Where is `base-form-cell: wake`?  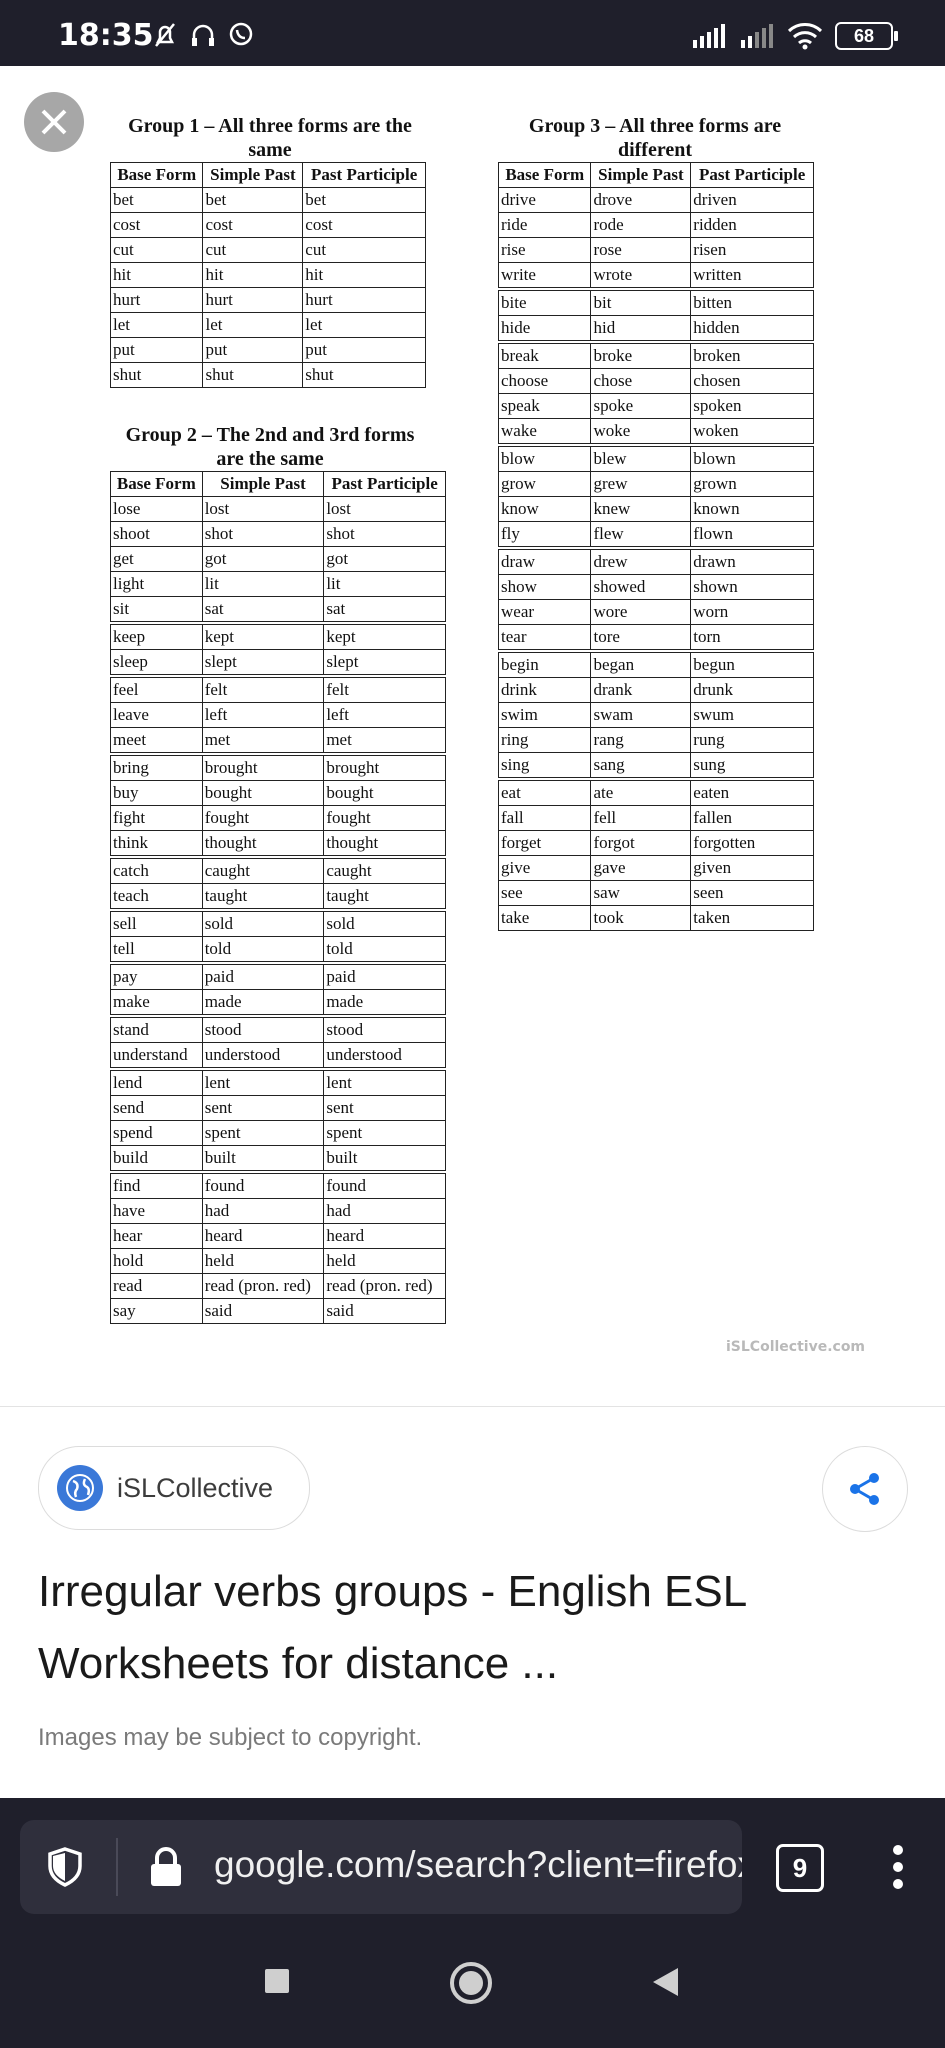
base-form-cell: wake is located at coordinates (544, 432).